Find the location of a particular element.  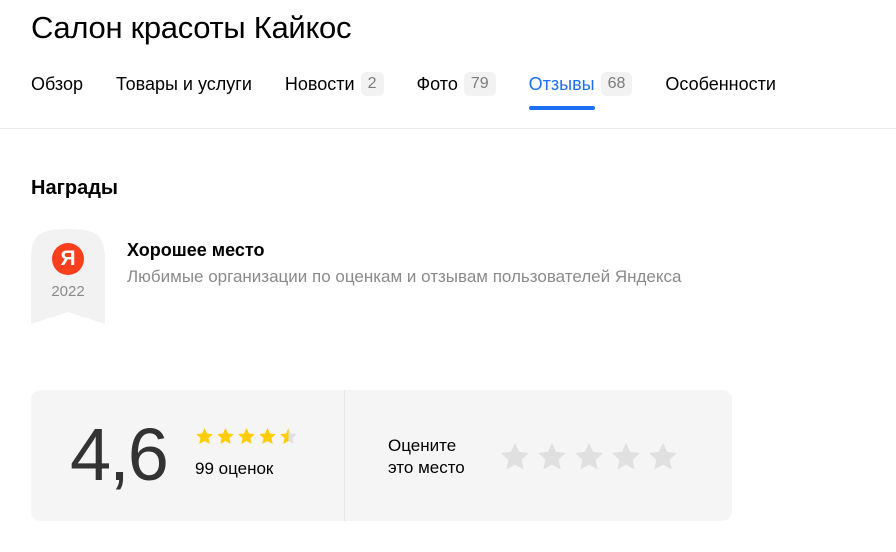

yandex-logo-icon: Я is located at coordinates (68, 259).